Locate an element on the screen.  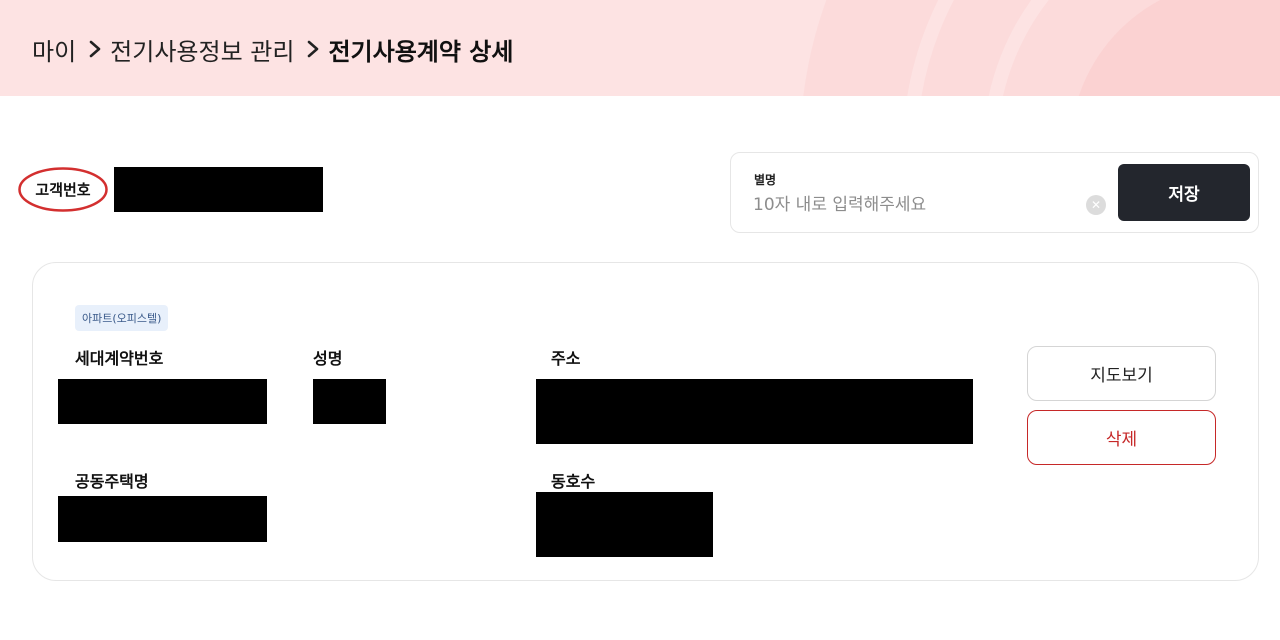
name-label: 성명 is located at coordinates (328, 358).